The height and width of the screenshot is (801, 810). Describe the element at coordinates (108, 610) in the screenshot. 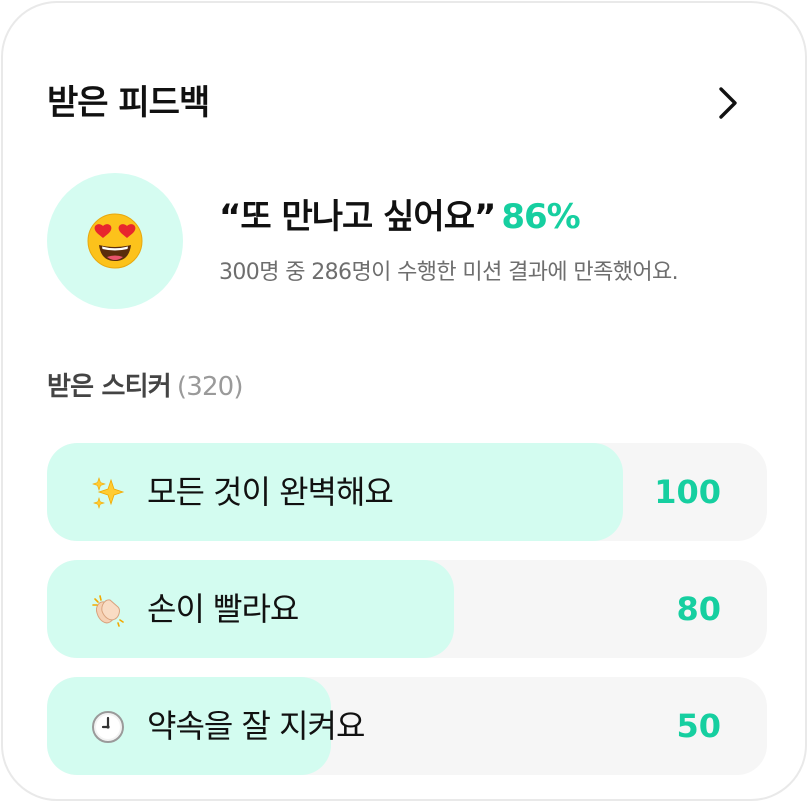

I see `clapping-hands-icon` at that location.